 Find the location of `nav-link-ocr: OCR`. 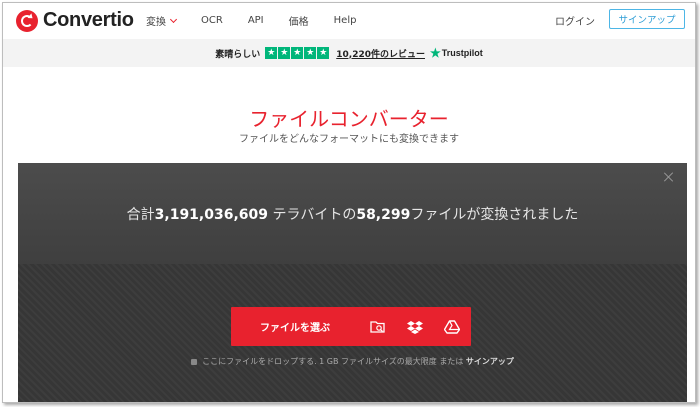

nav-link-ocr: OCR is located at coordinates (212, 20).